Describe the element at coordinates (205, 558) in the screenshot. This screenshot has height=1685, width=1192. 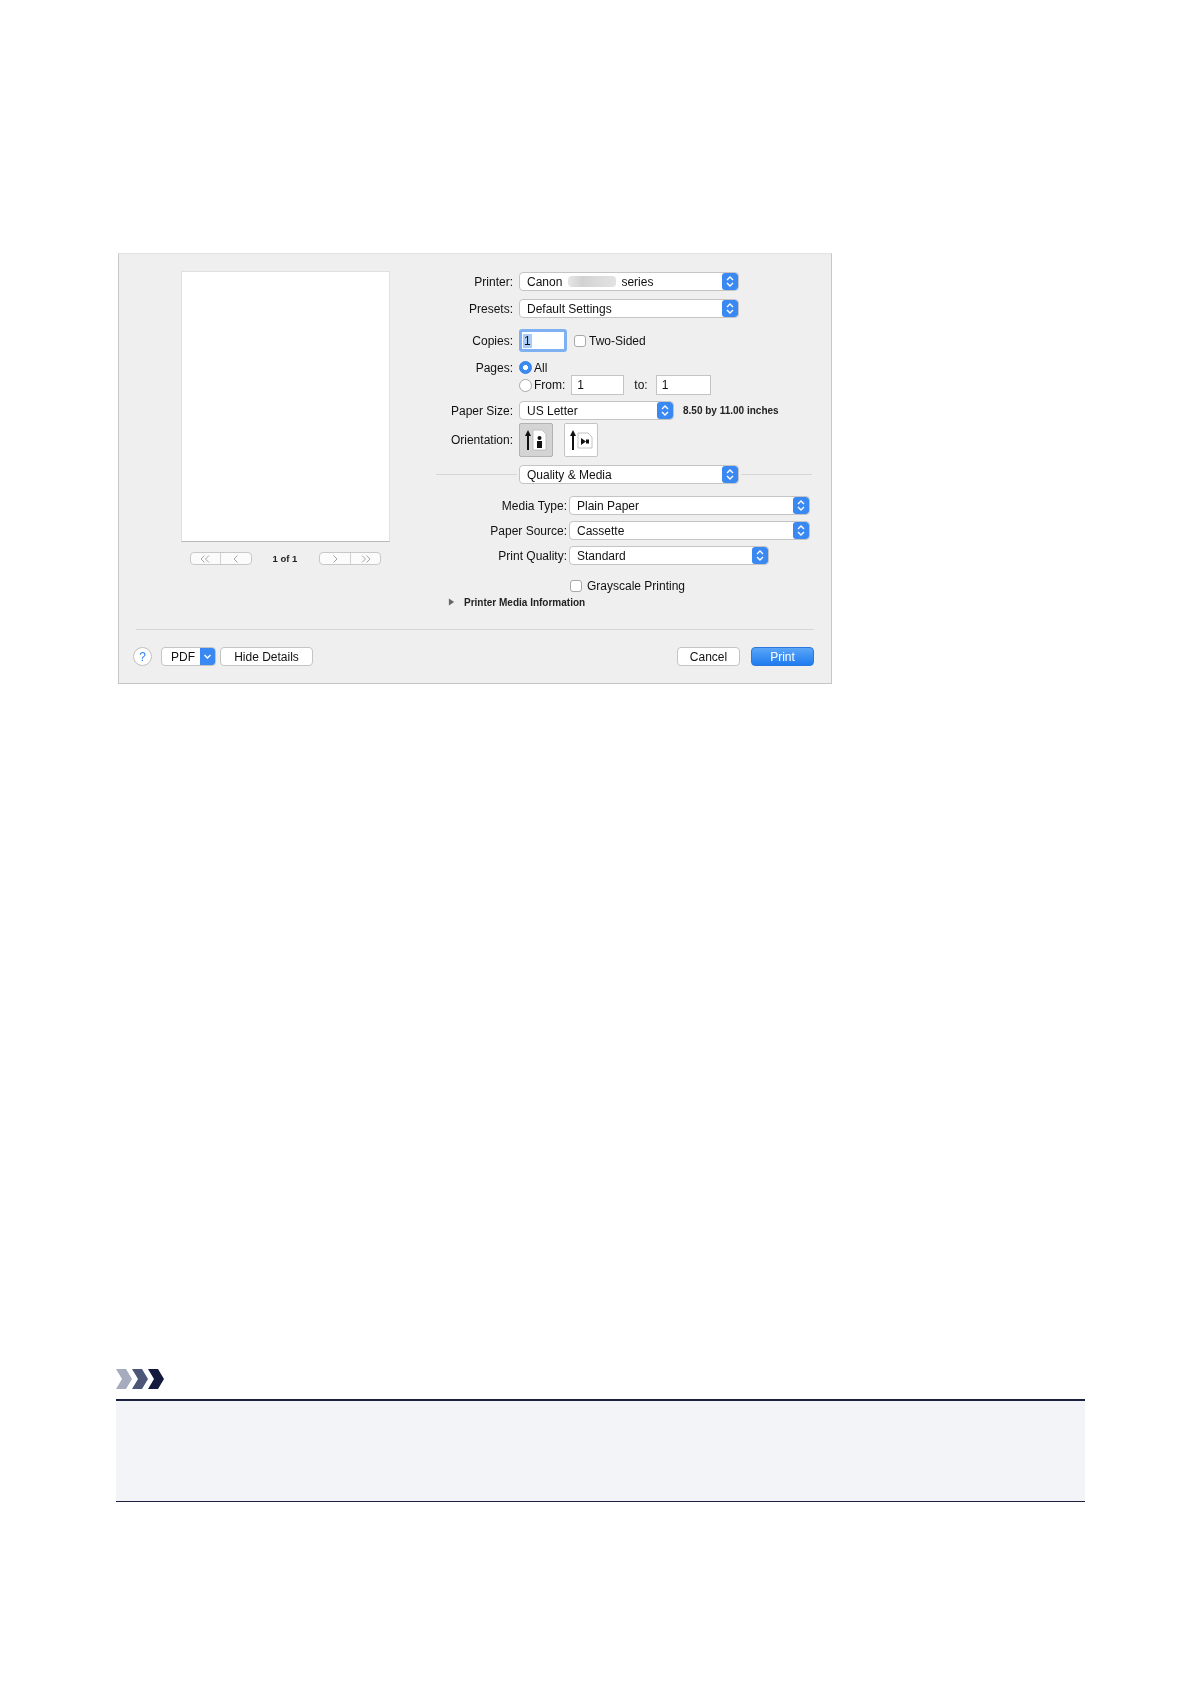
I see `double-chevron-left-icon` at that location.